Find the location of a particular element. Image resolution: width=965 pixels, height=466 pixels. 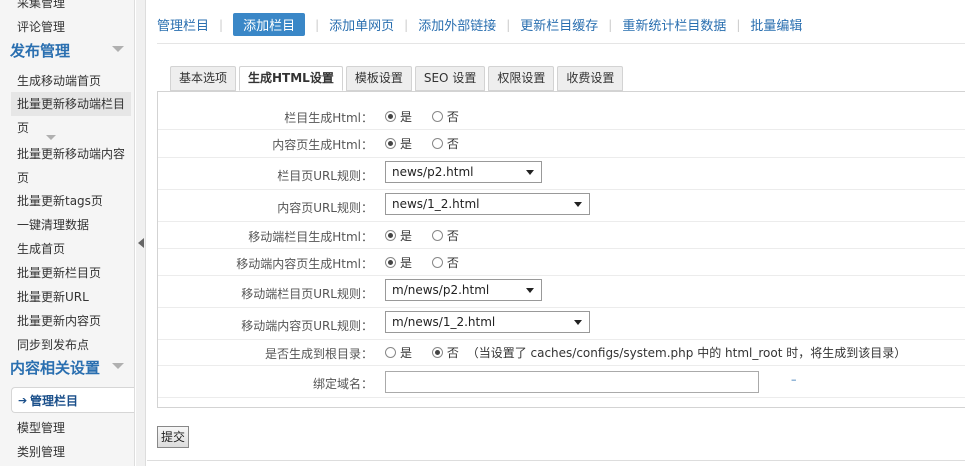

sidebar-item-type: 类别管理 is located at coordinates (41, 451).